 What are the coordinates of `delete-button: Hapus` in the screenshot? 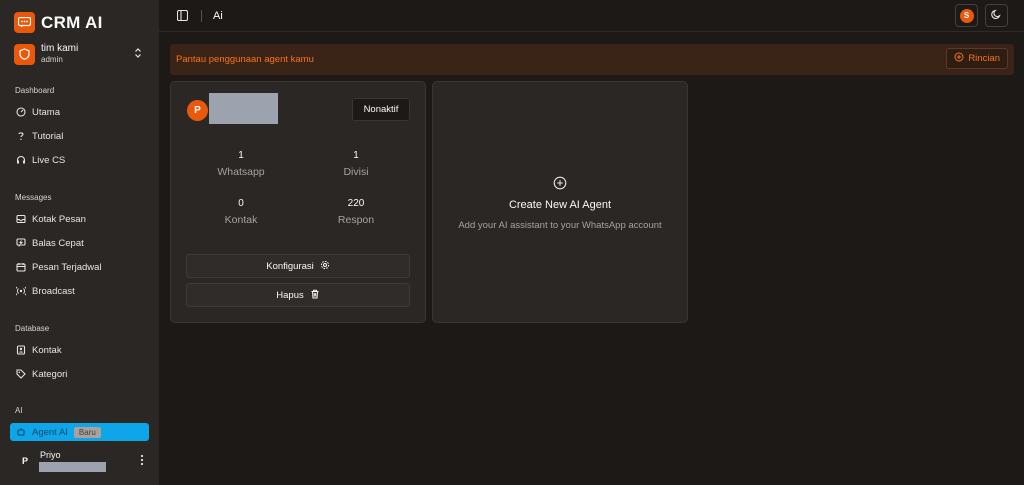 It's located at (298, 295).